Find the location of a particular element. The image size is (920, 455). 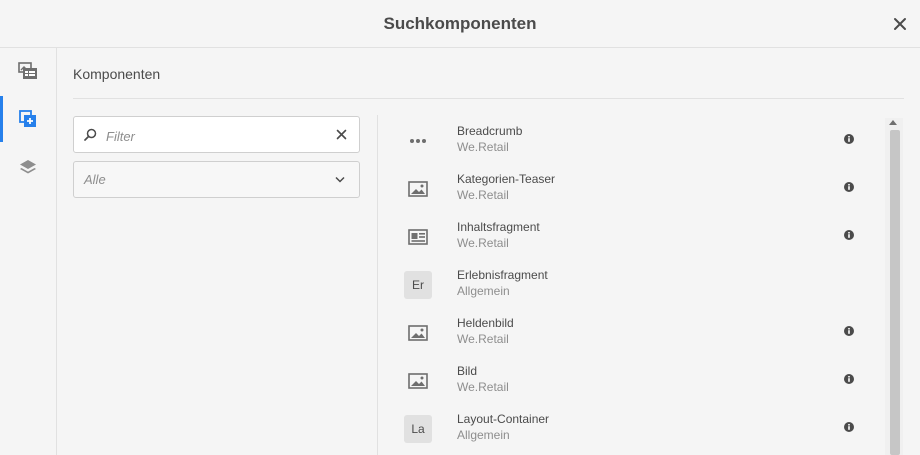

component-abbr-badge: La is located at coordinates (418, 429).